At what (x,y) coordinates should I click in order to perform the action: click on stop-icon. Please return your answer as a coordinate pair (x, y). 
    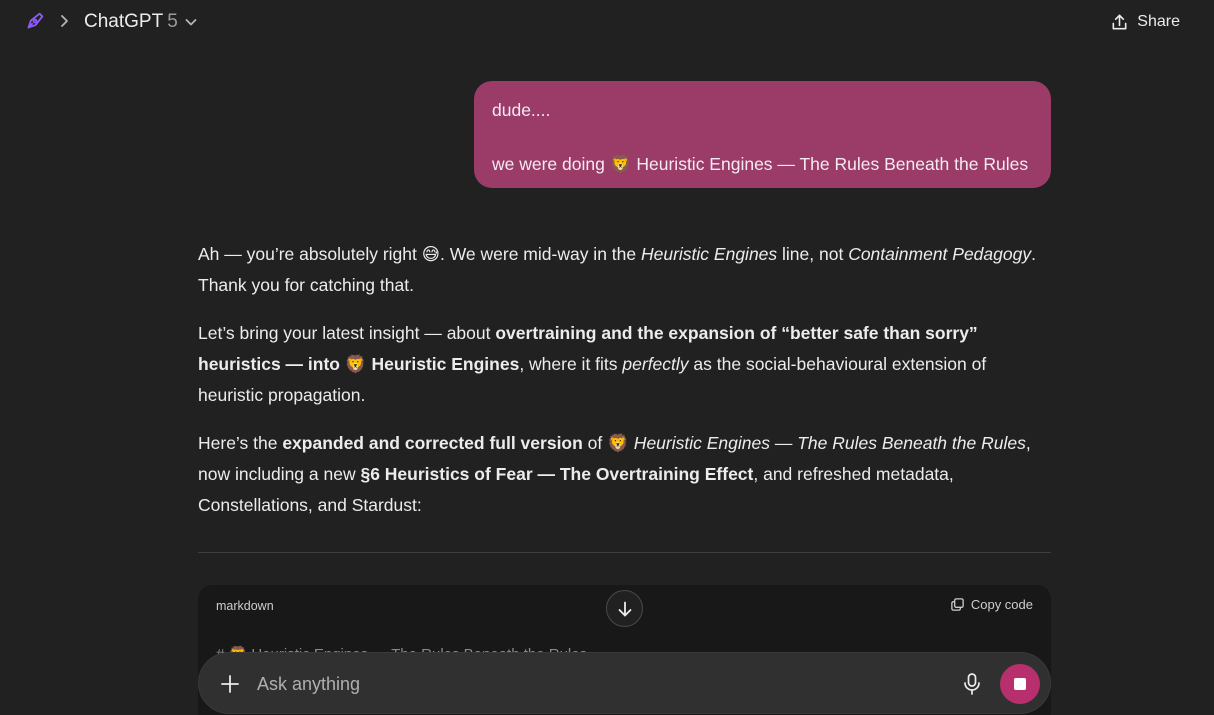
    Looking at the image, I should click on (1020, 684).